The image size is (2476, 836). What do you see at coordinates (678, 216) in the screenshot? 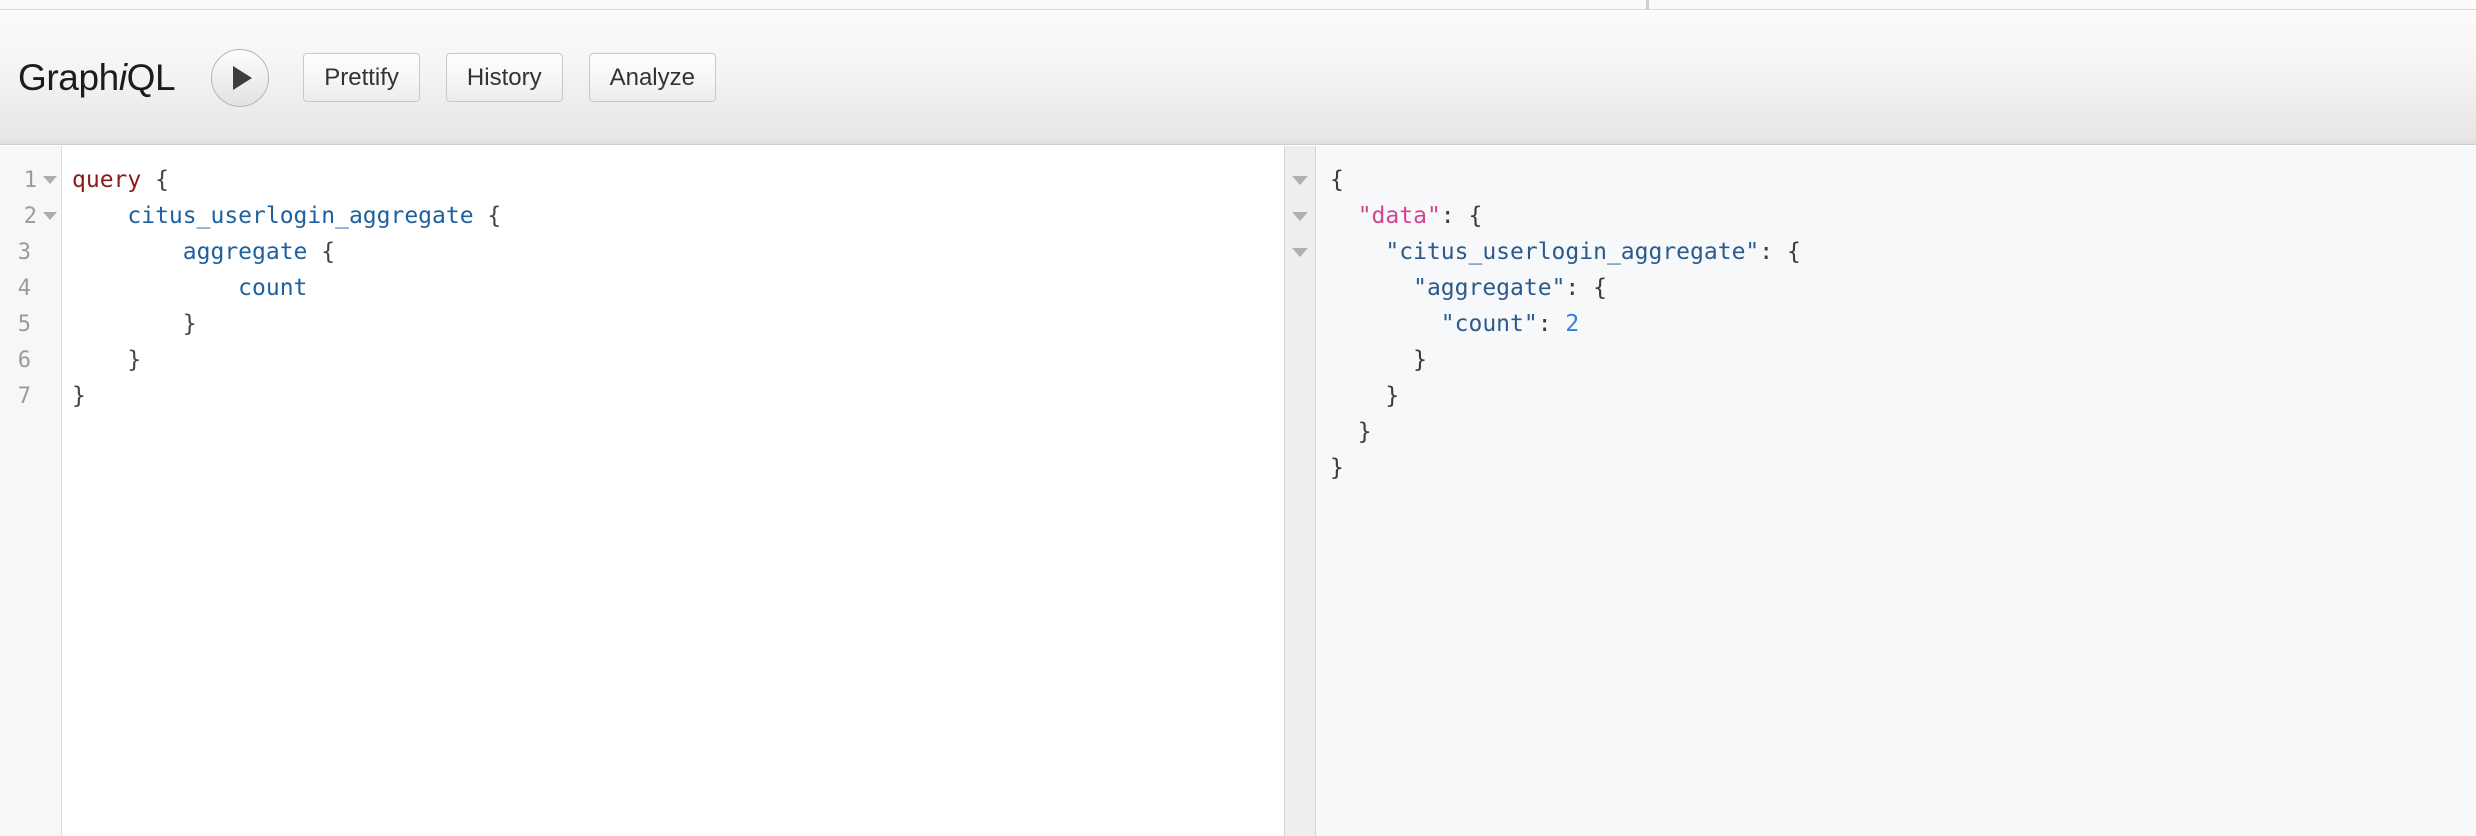
I see `code-line: citus_userlogin_aggregate {` at bounding box center [678, 216].